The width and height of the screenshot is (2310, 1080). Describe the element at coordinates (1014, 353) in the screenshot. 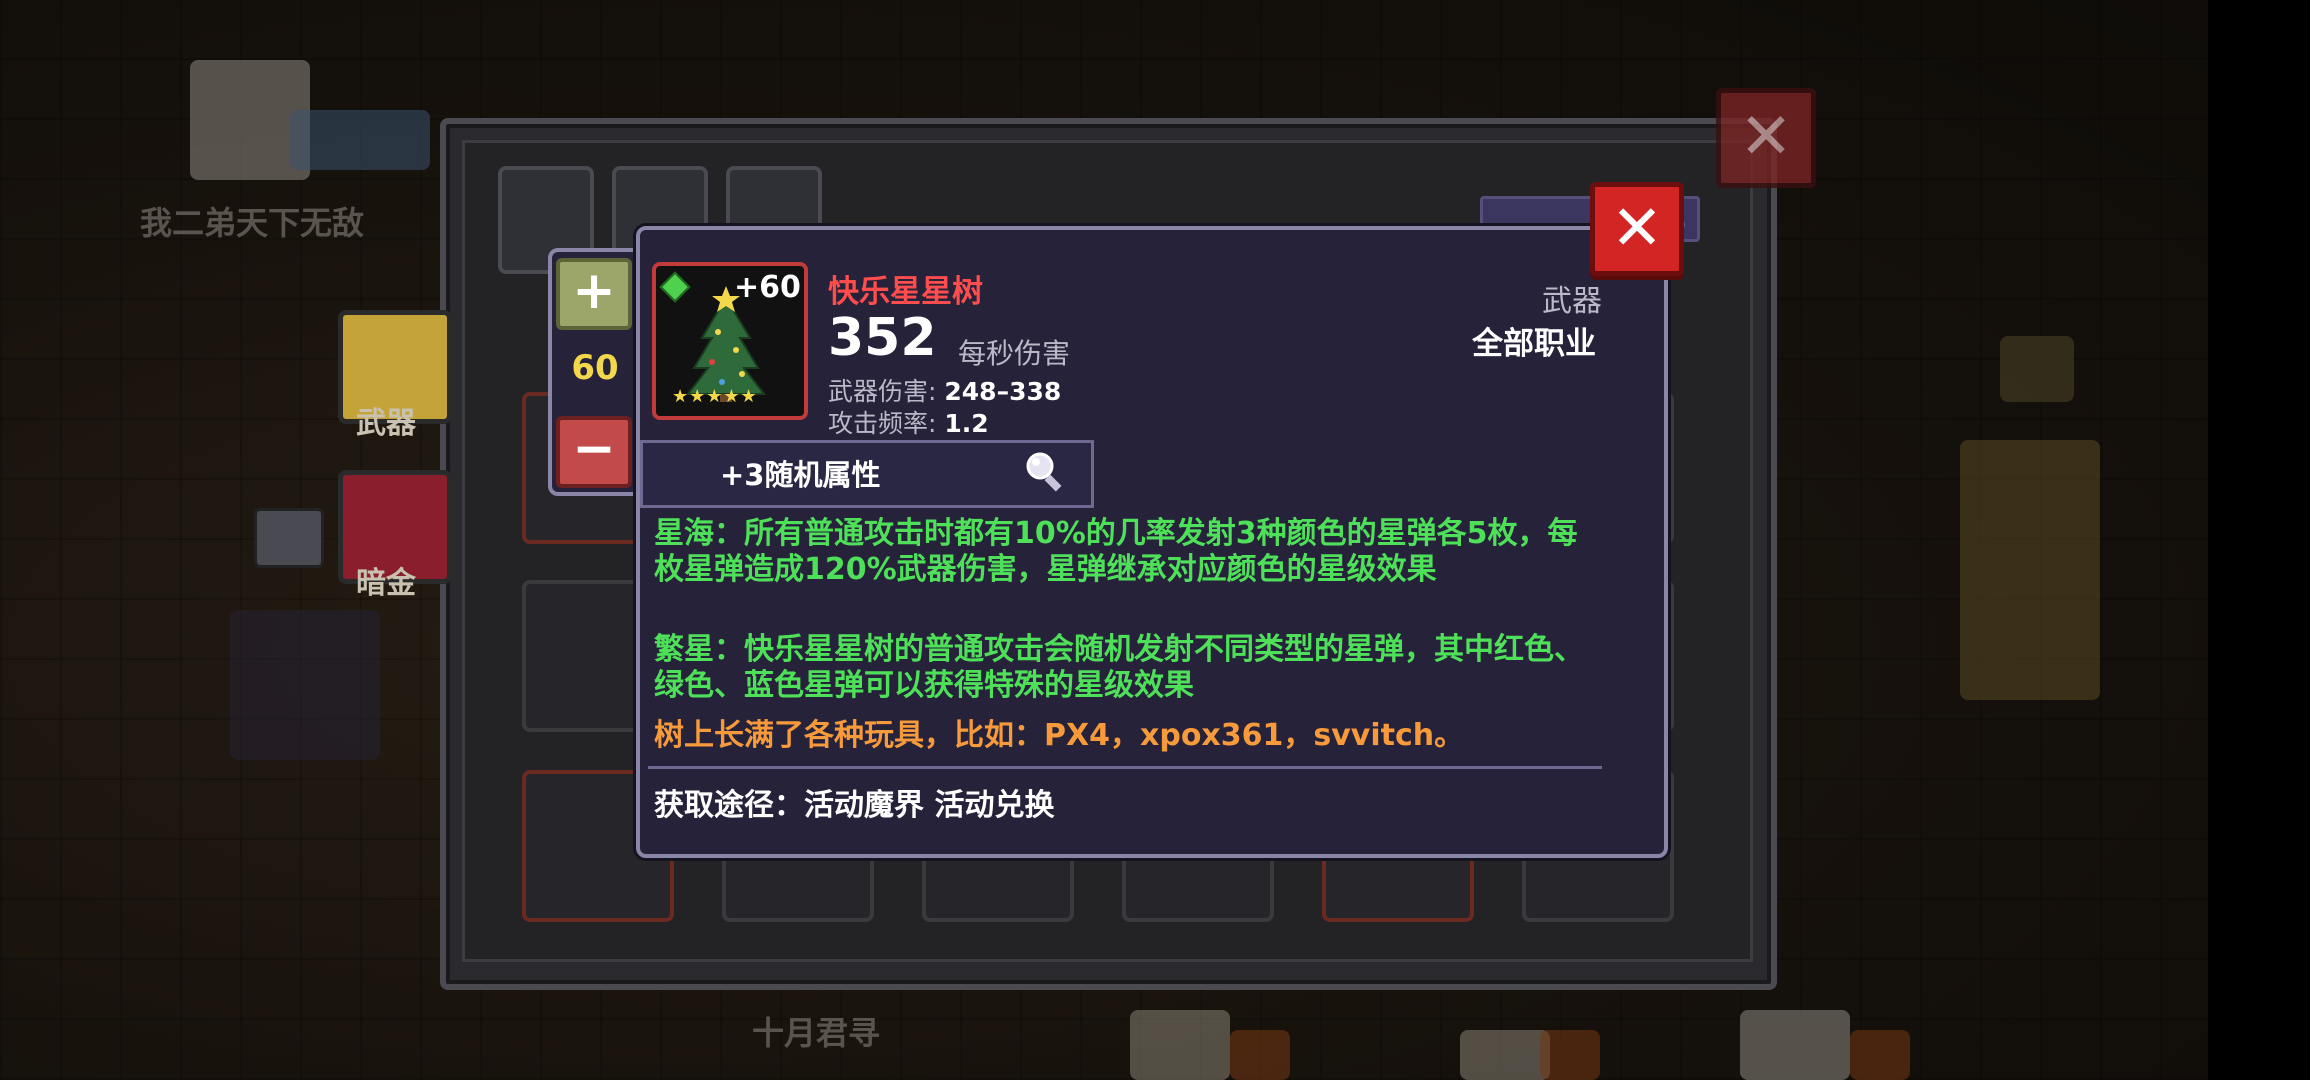

I see `dps-label: 每秒伤害` at that location.